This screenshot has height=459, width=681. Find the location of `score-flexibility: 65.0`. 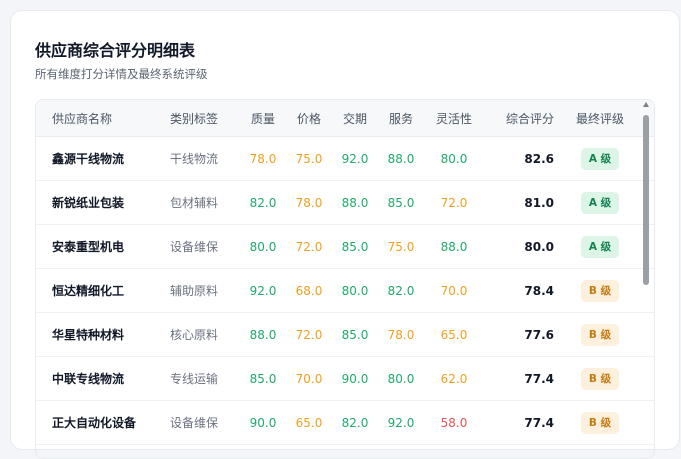

score-flexibility: 65.0 is located at coordinates (454, 334).